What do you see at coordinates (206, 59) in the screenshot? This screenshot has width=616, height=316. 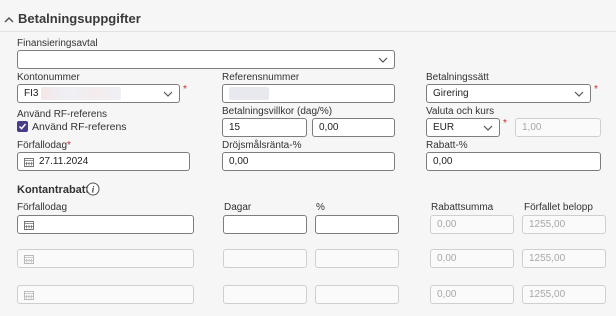 I see `financing-select` at bounding box center [206, 59].